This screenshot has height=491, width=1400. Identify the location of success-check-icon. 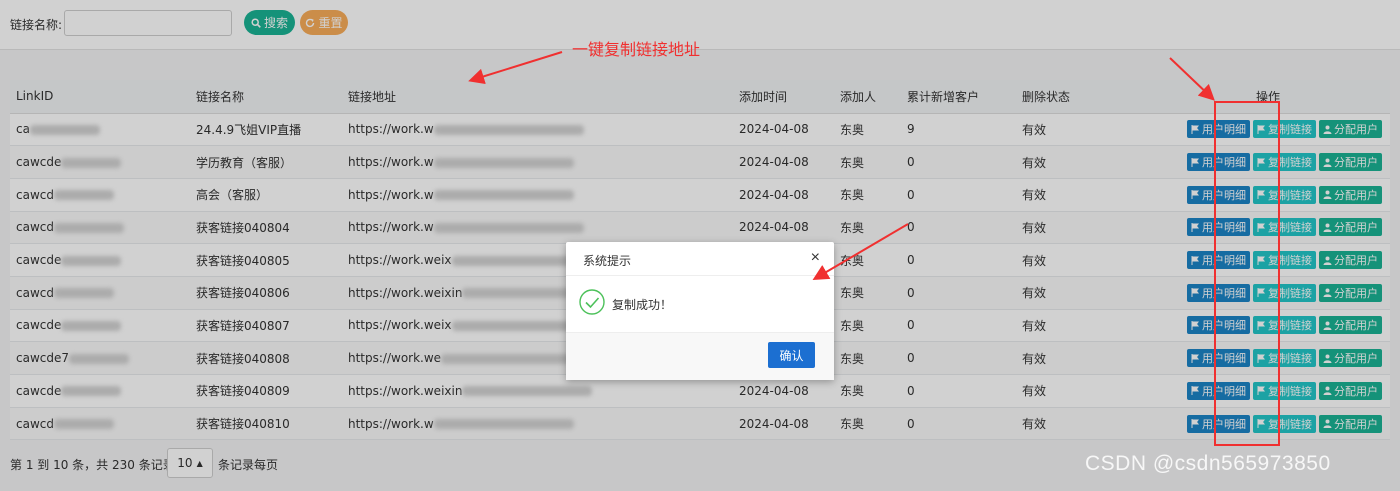
(592, 302).